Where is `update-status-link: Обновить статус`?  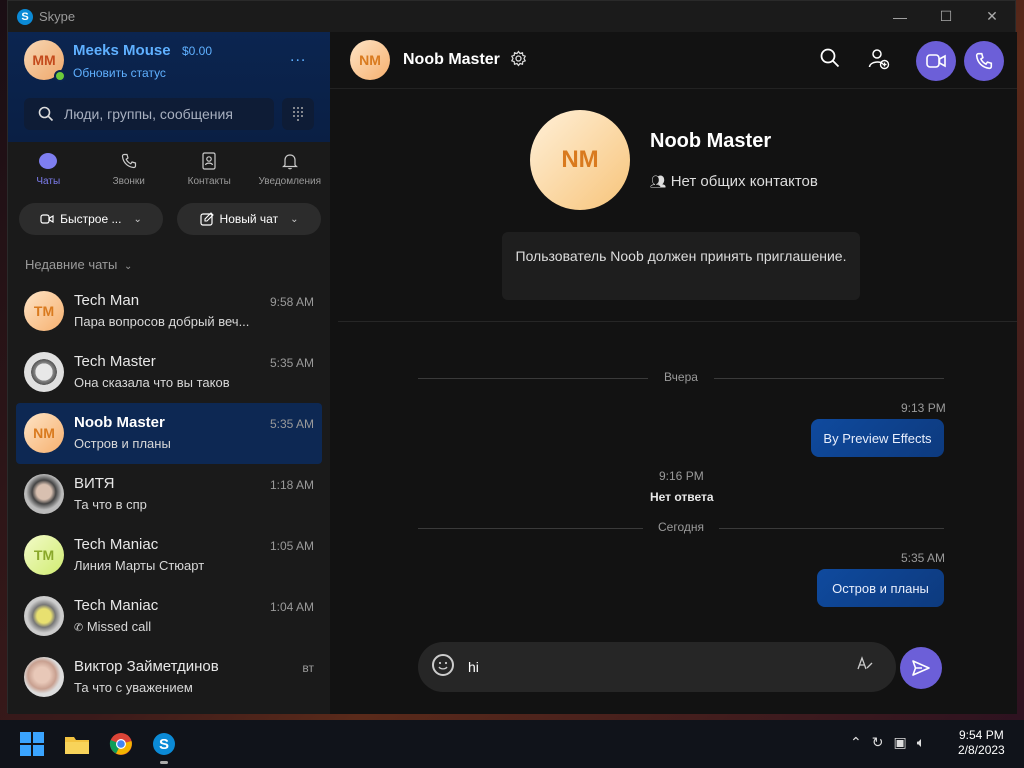
update-status-link: Обновить статус is located at coordinates (119, 73).